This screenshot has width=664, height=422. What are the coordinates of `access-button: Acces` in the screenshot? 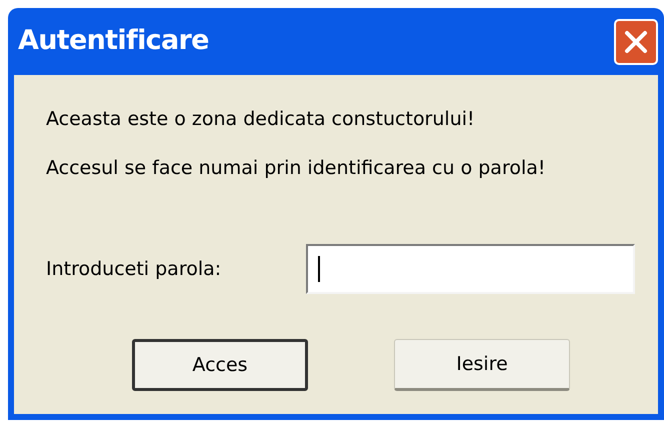 It's located at (220, 365).